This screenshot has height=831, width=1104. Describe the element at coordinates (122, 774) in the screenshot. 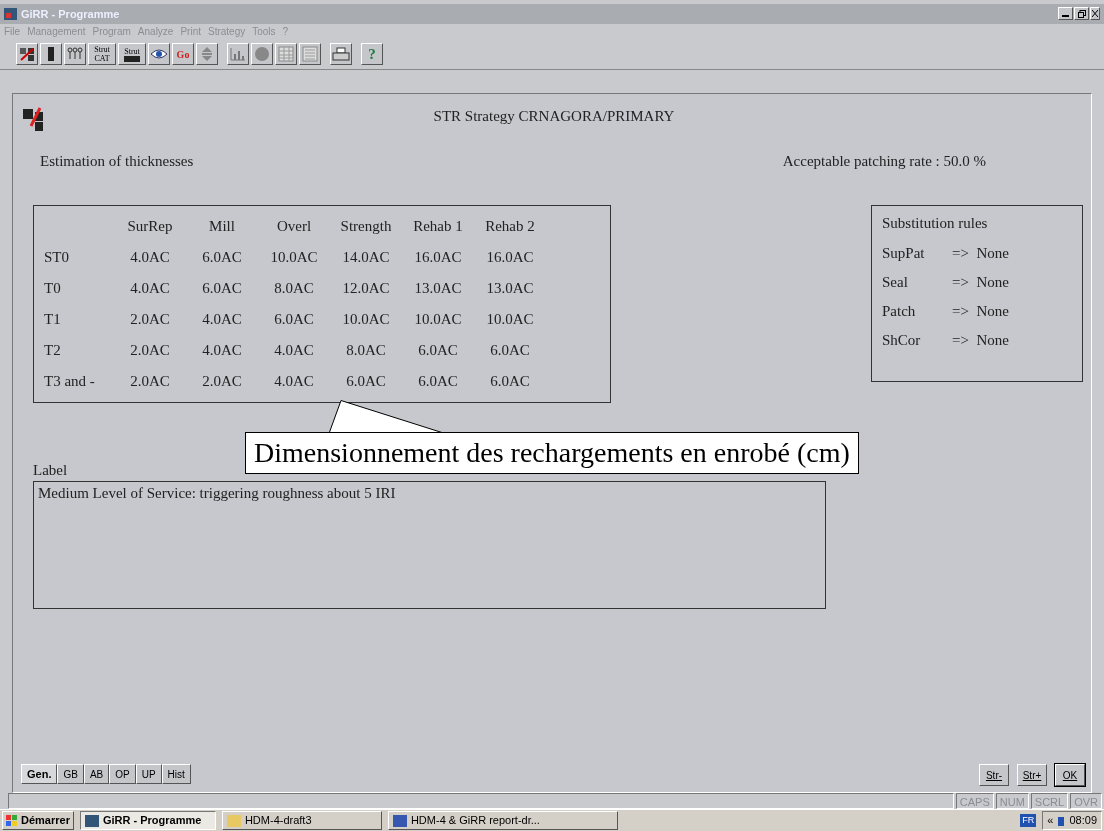

I see `tab: OP` at that location.